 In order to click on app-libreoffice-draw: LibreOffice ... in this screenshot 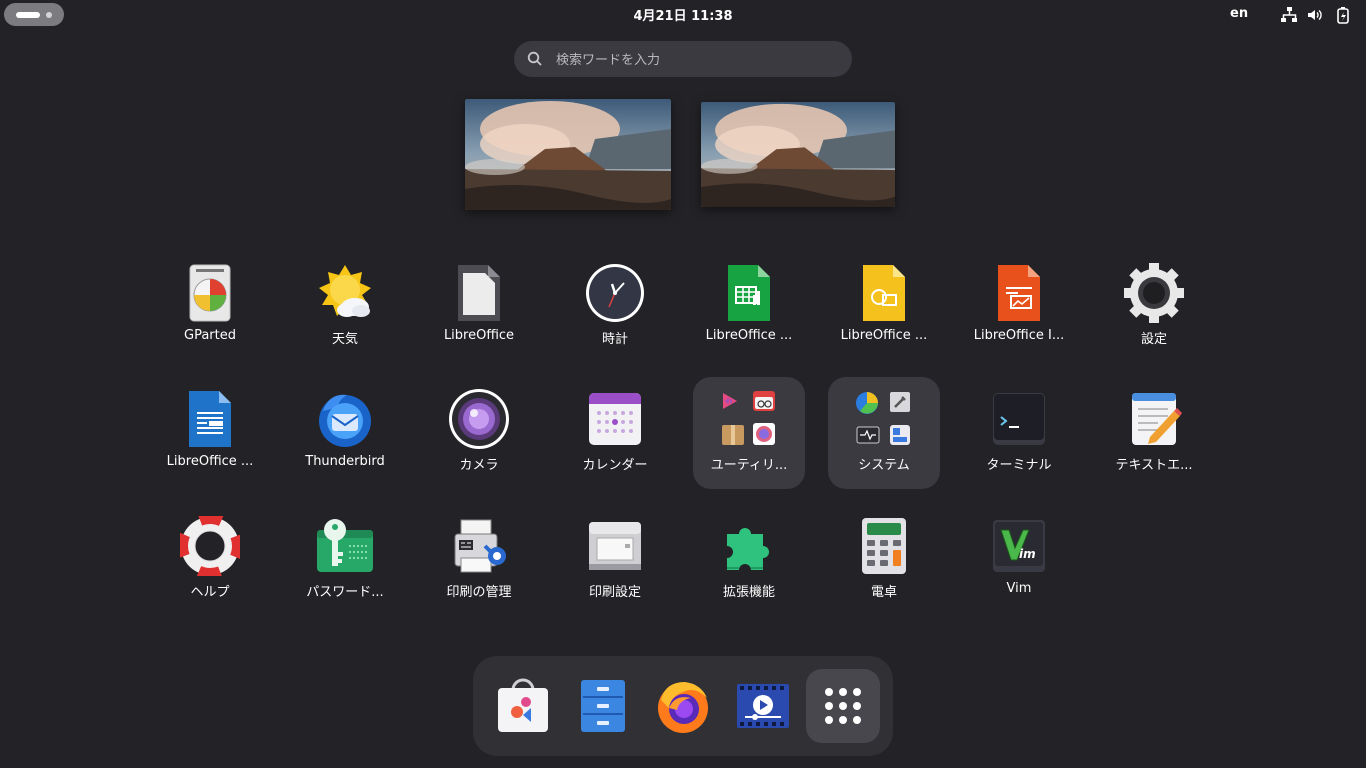, I will do `click(884, 307)`.